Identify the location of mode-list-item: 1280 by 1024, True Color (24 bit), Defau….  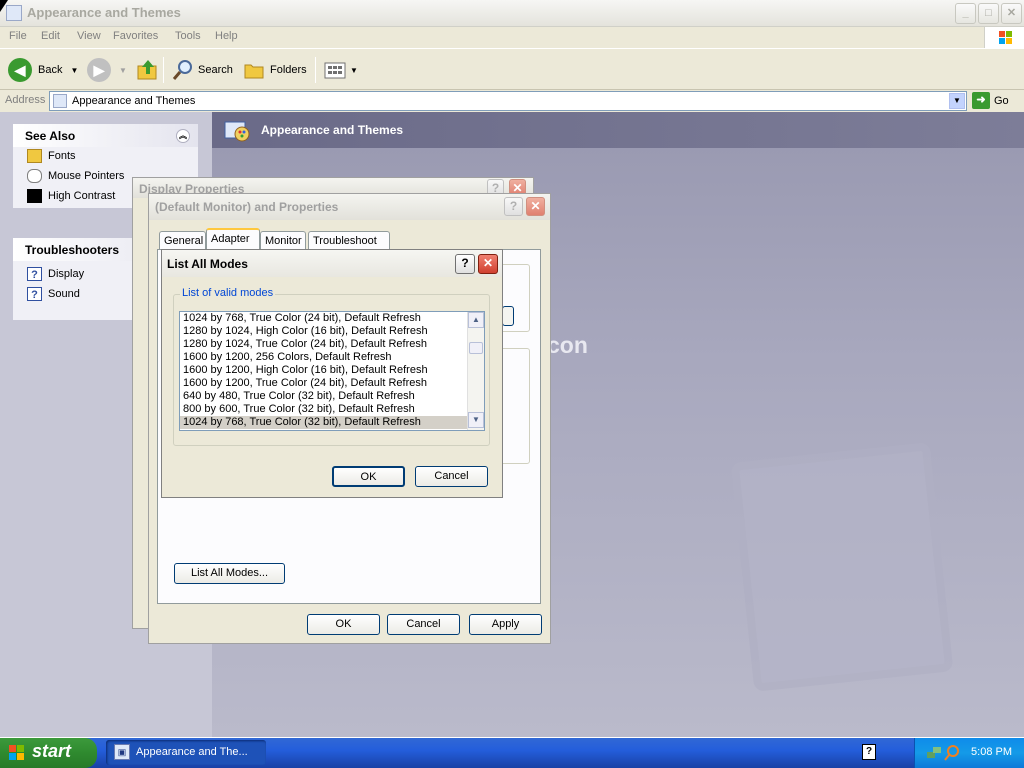
(332, 344).